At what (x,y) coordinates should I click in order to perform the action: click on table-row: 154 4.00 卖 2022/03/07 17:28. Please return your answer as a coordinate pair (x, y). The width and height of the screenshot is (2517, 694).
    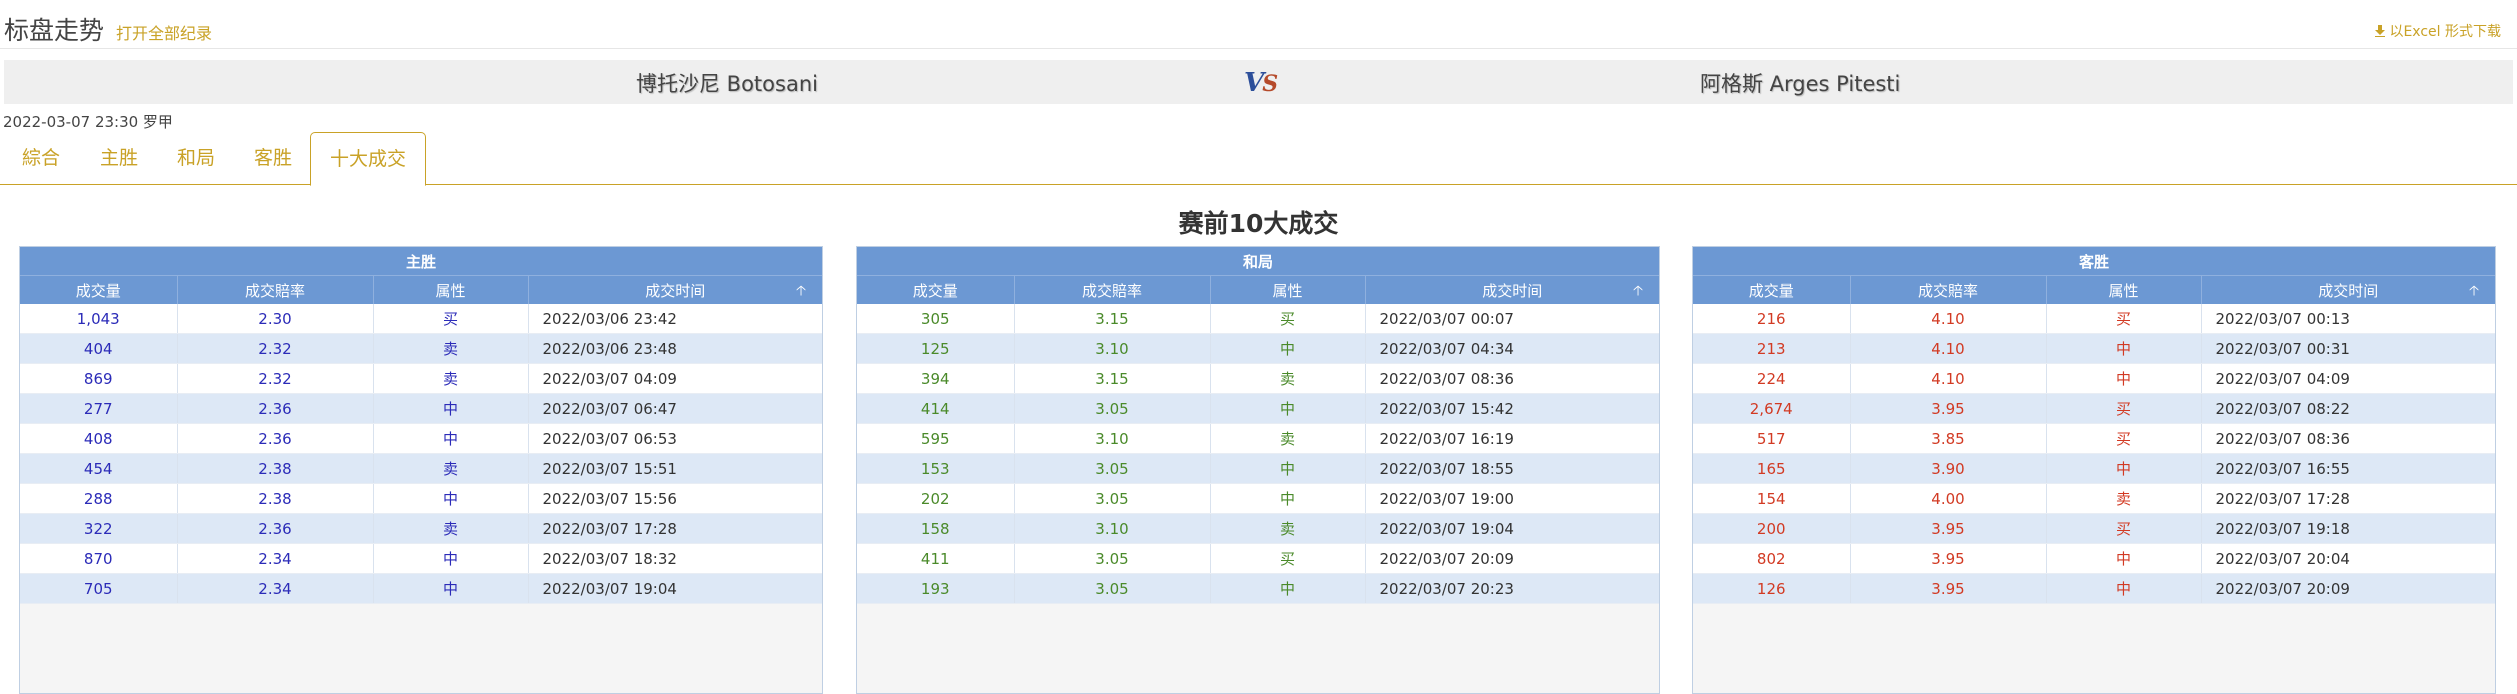
    Looking at the image, I should click on (2094, 498).